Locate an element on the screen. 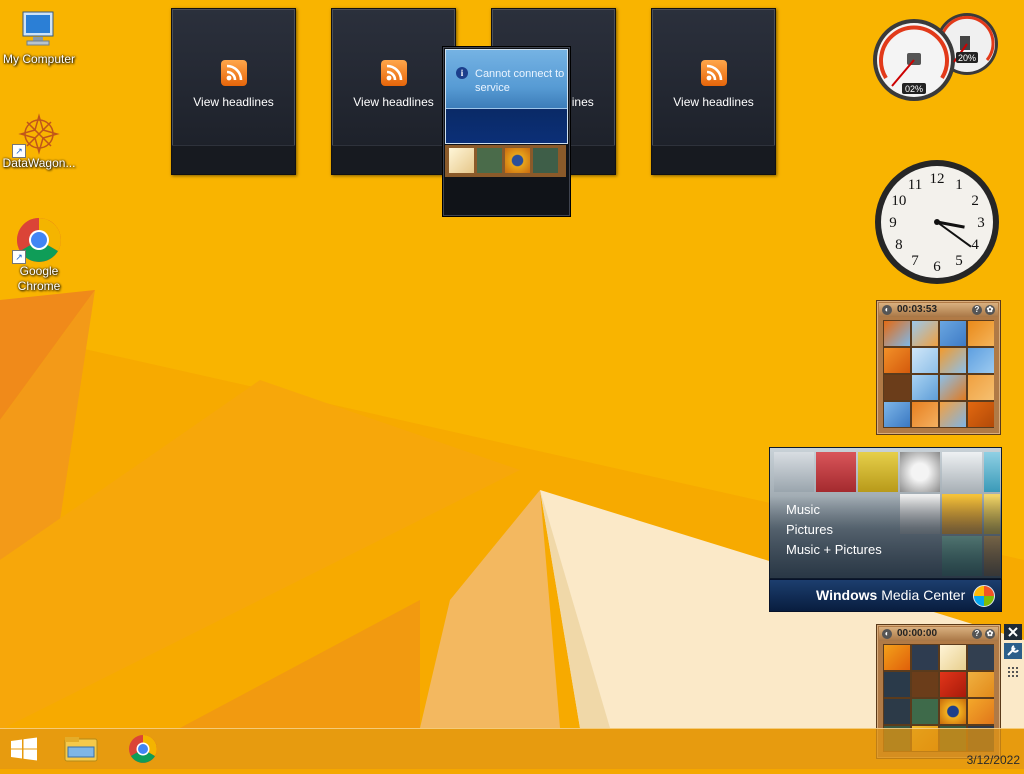 Image resolution: width=1024 pixels, height=774 pixels. options-wrench-icon is located at coordinates (1013, 651).